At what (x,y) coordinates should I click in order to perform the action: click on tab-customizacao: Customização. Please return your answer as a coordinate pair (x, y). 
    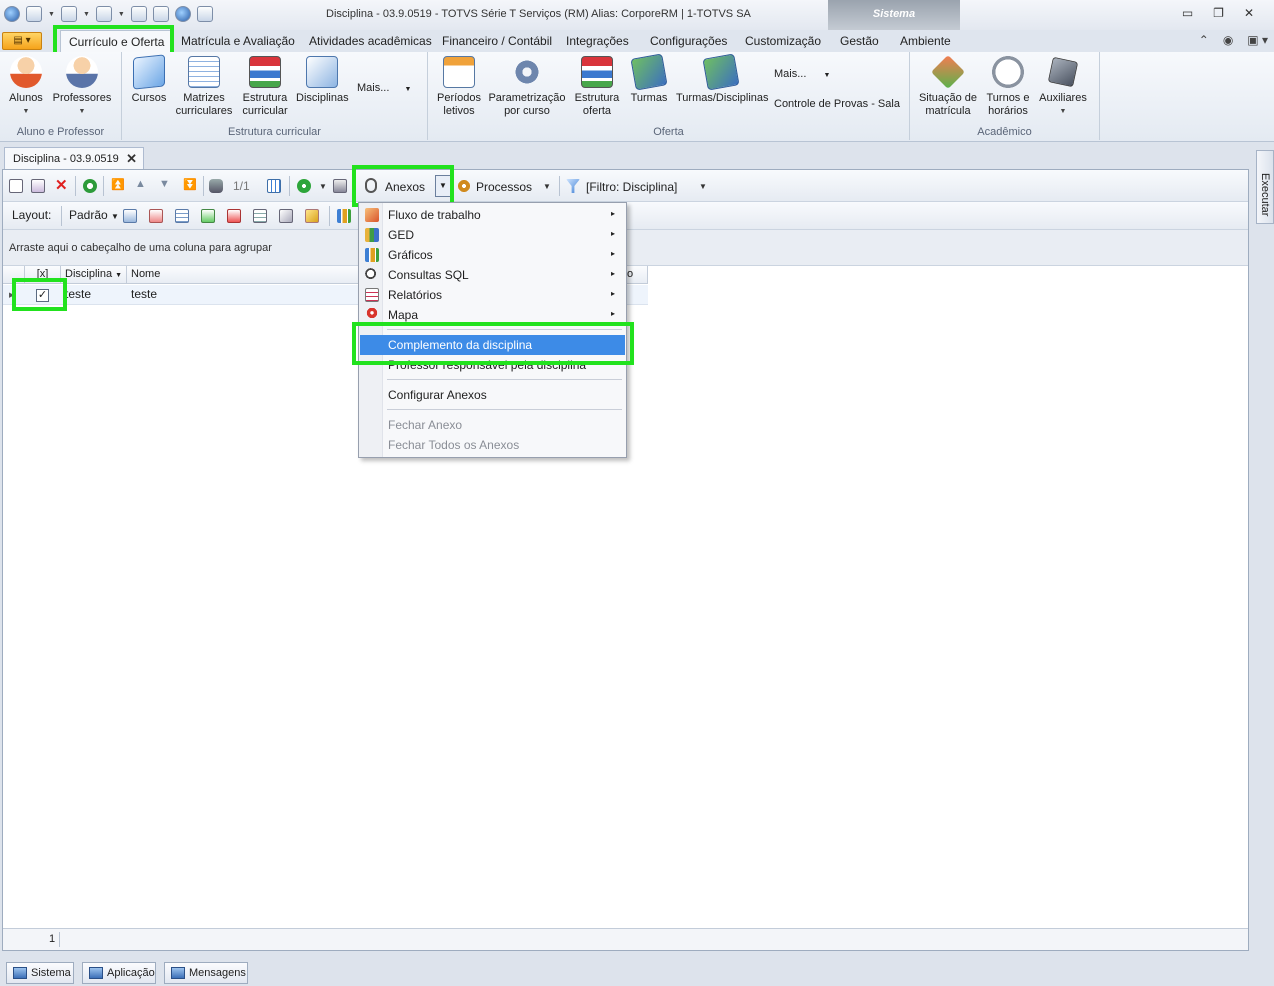
    Looking at the image, I should click on (783, 41).